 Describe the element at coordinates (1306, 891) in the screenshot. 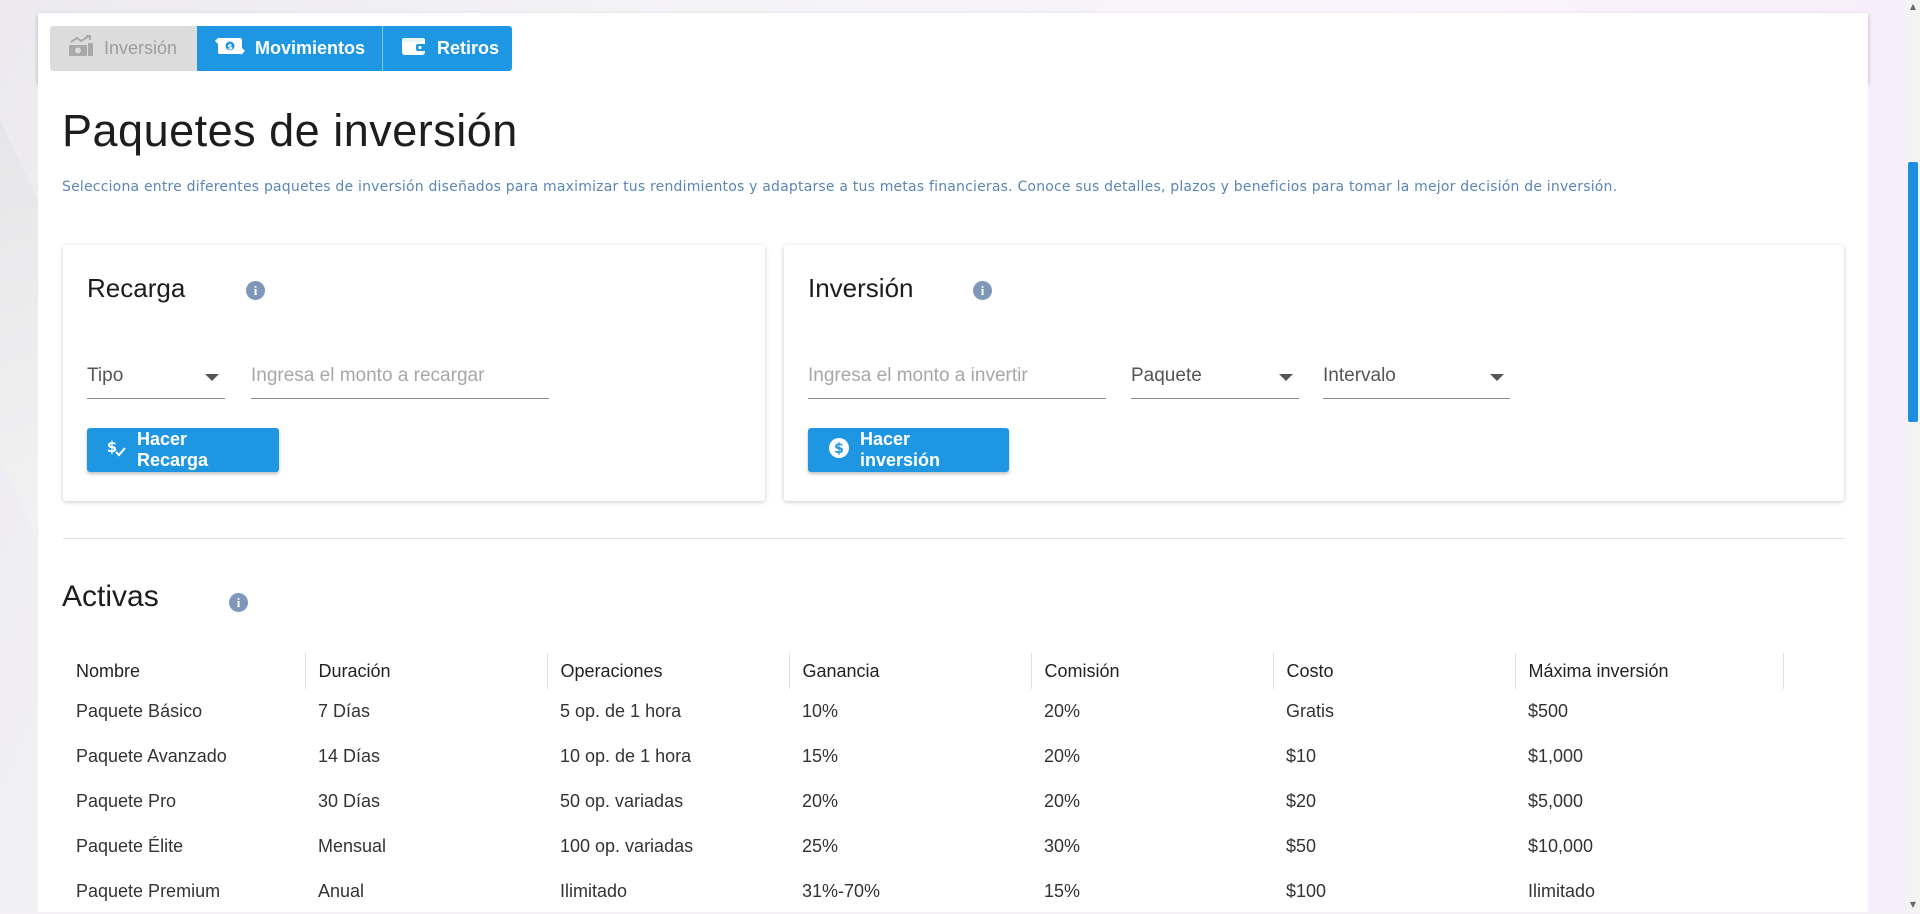

I see `table-cell: $100` at that location.